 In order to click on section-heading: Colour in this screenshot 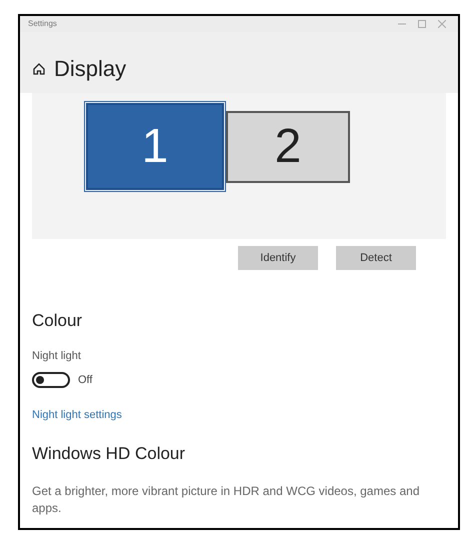, I will do `click(58, 321)`.